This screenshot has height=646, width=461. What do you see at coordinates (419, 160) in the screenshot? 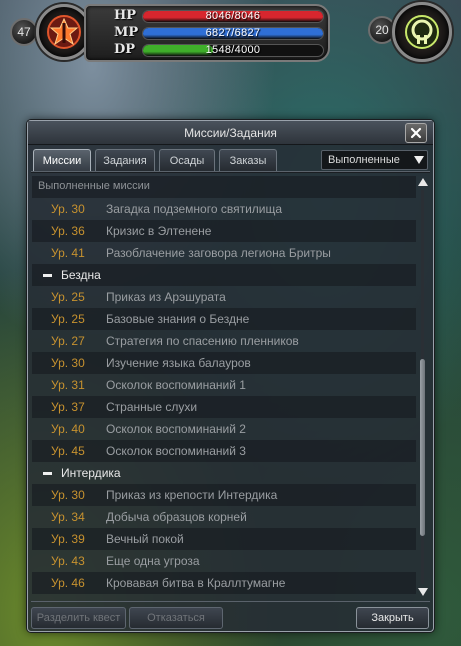
I see `chevron-down-icon` at bounding box center [419, 160].